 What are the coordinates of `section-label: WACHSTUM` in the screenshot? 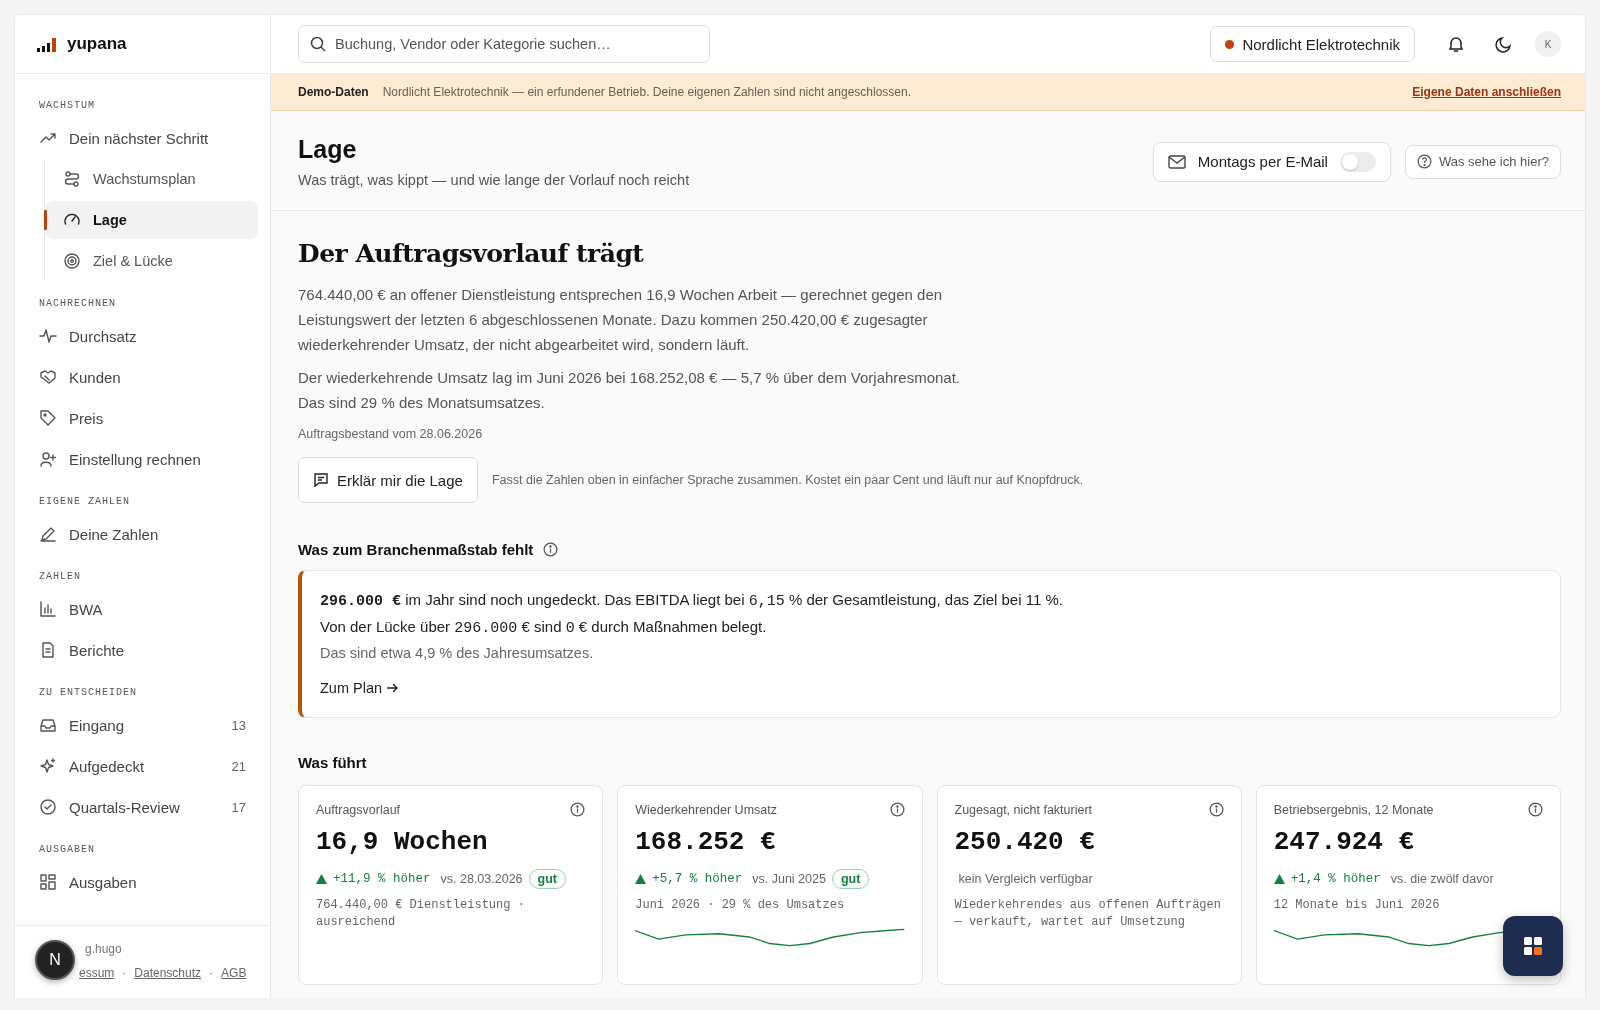 It's located at (67, 105).